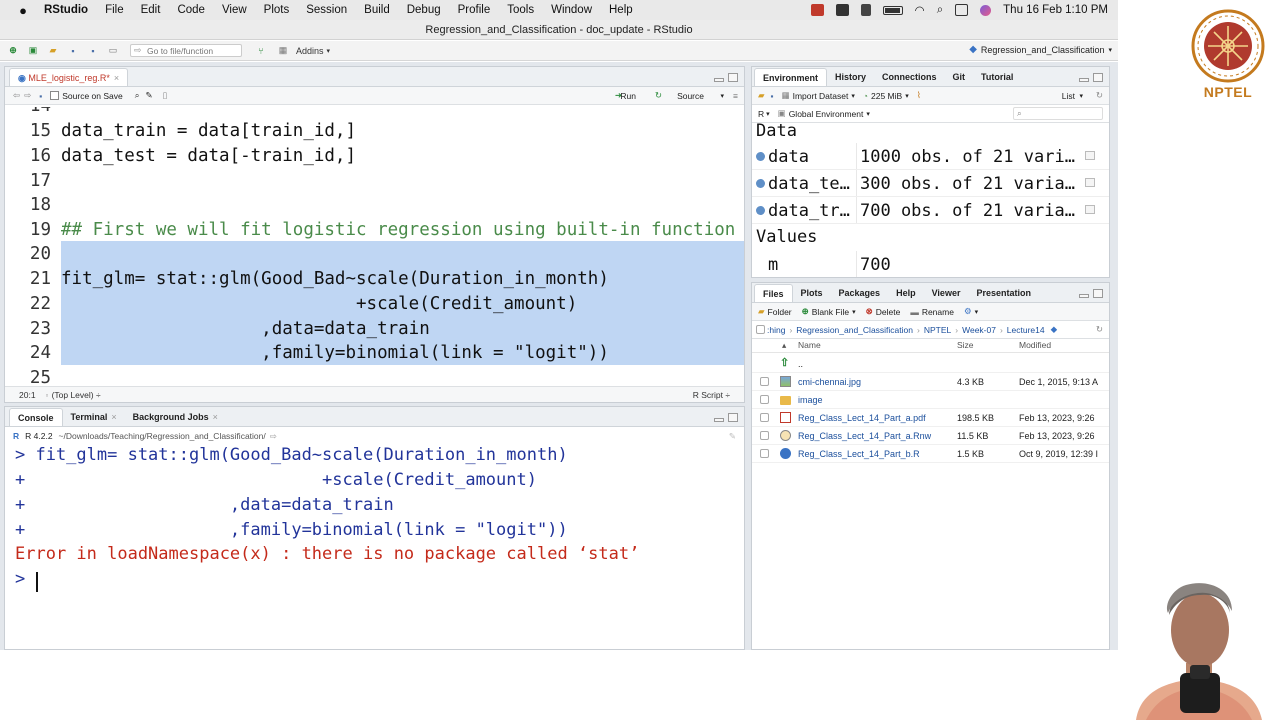 This screenshot has height=720, width=1280. Describe the element at coordinates (191, 10) in the screenshot. I see `menu-code: Code` at that location.